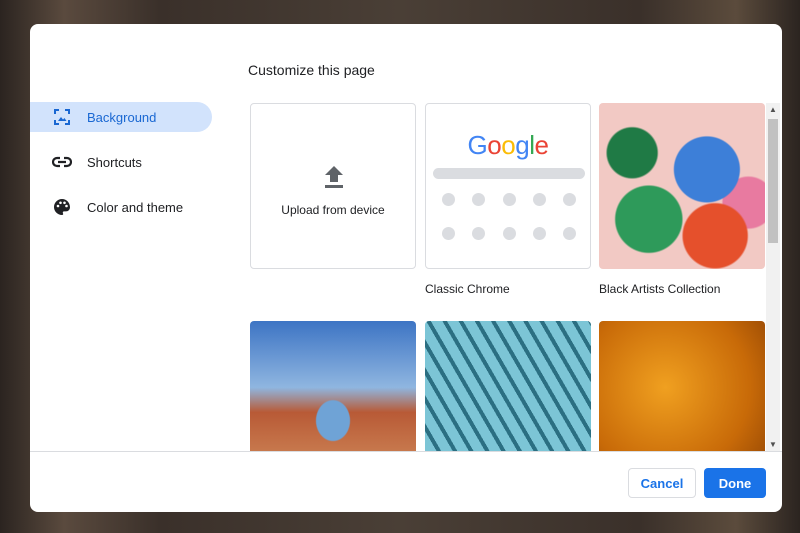 The width and height of the screenshot is (800, 533). I want to click on tile-label: Black Artists Collection, so click(660, 289).